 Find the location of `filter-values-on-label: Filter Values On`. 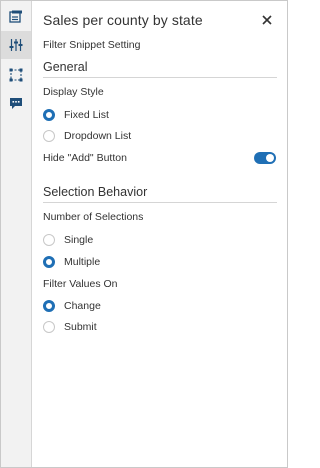

filter-values-on-label: Filter Values On is located at coordinates (80, 284).